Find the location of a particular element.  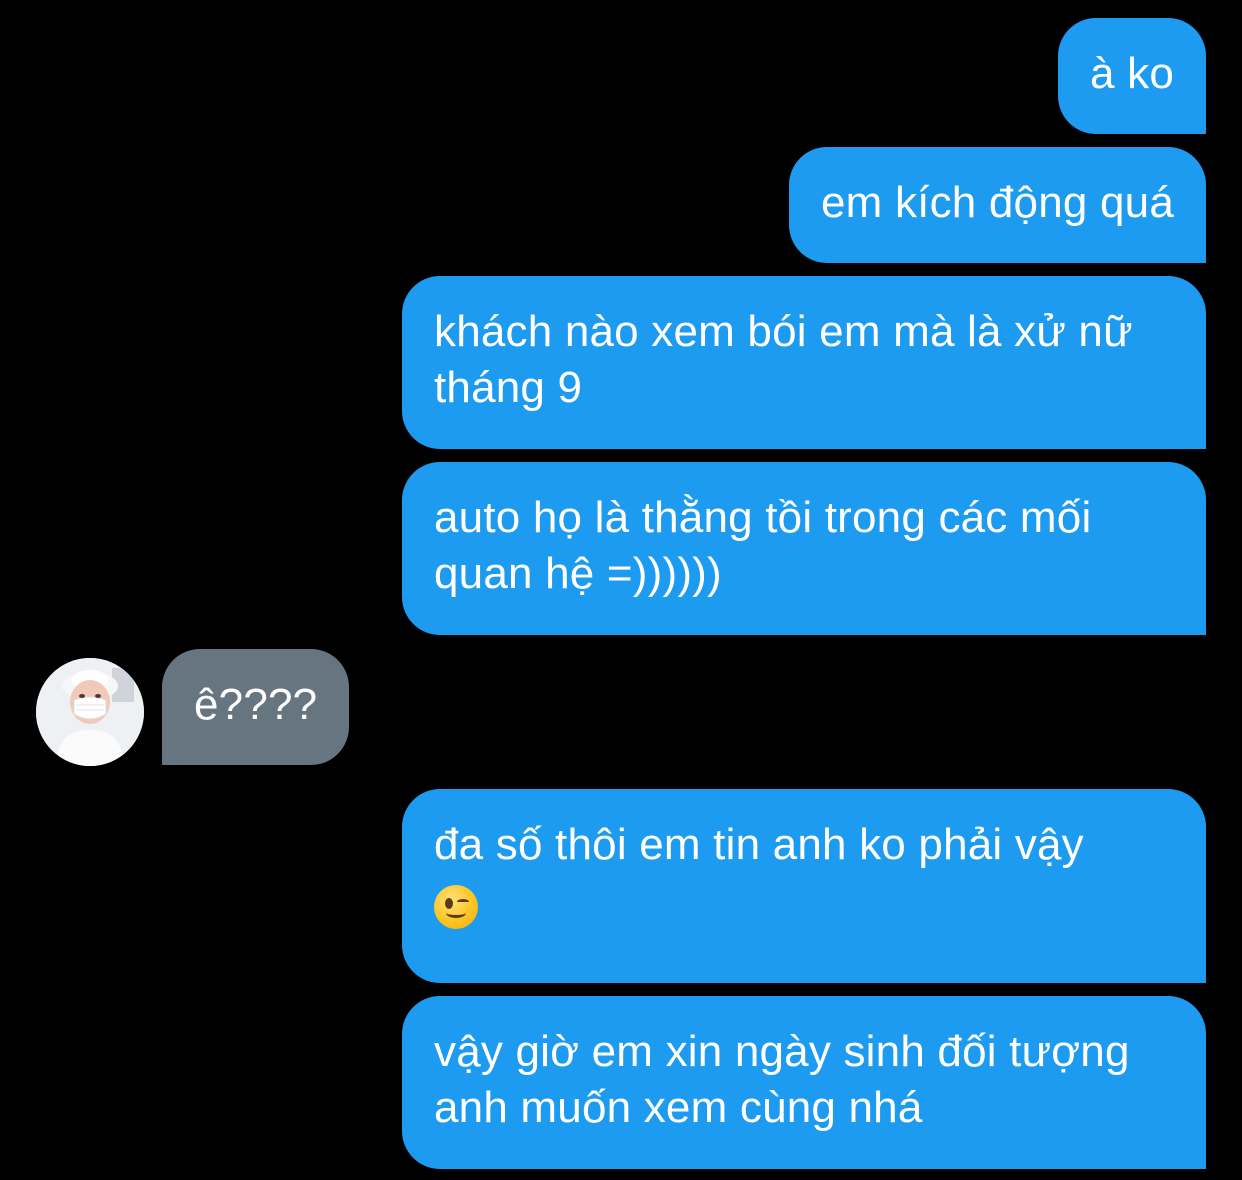

message-bubble-sent: à ko is located at coordinates (1132, 76).